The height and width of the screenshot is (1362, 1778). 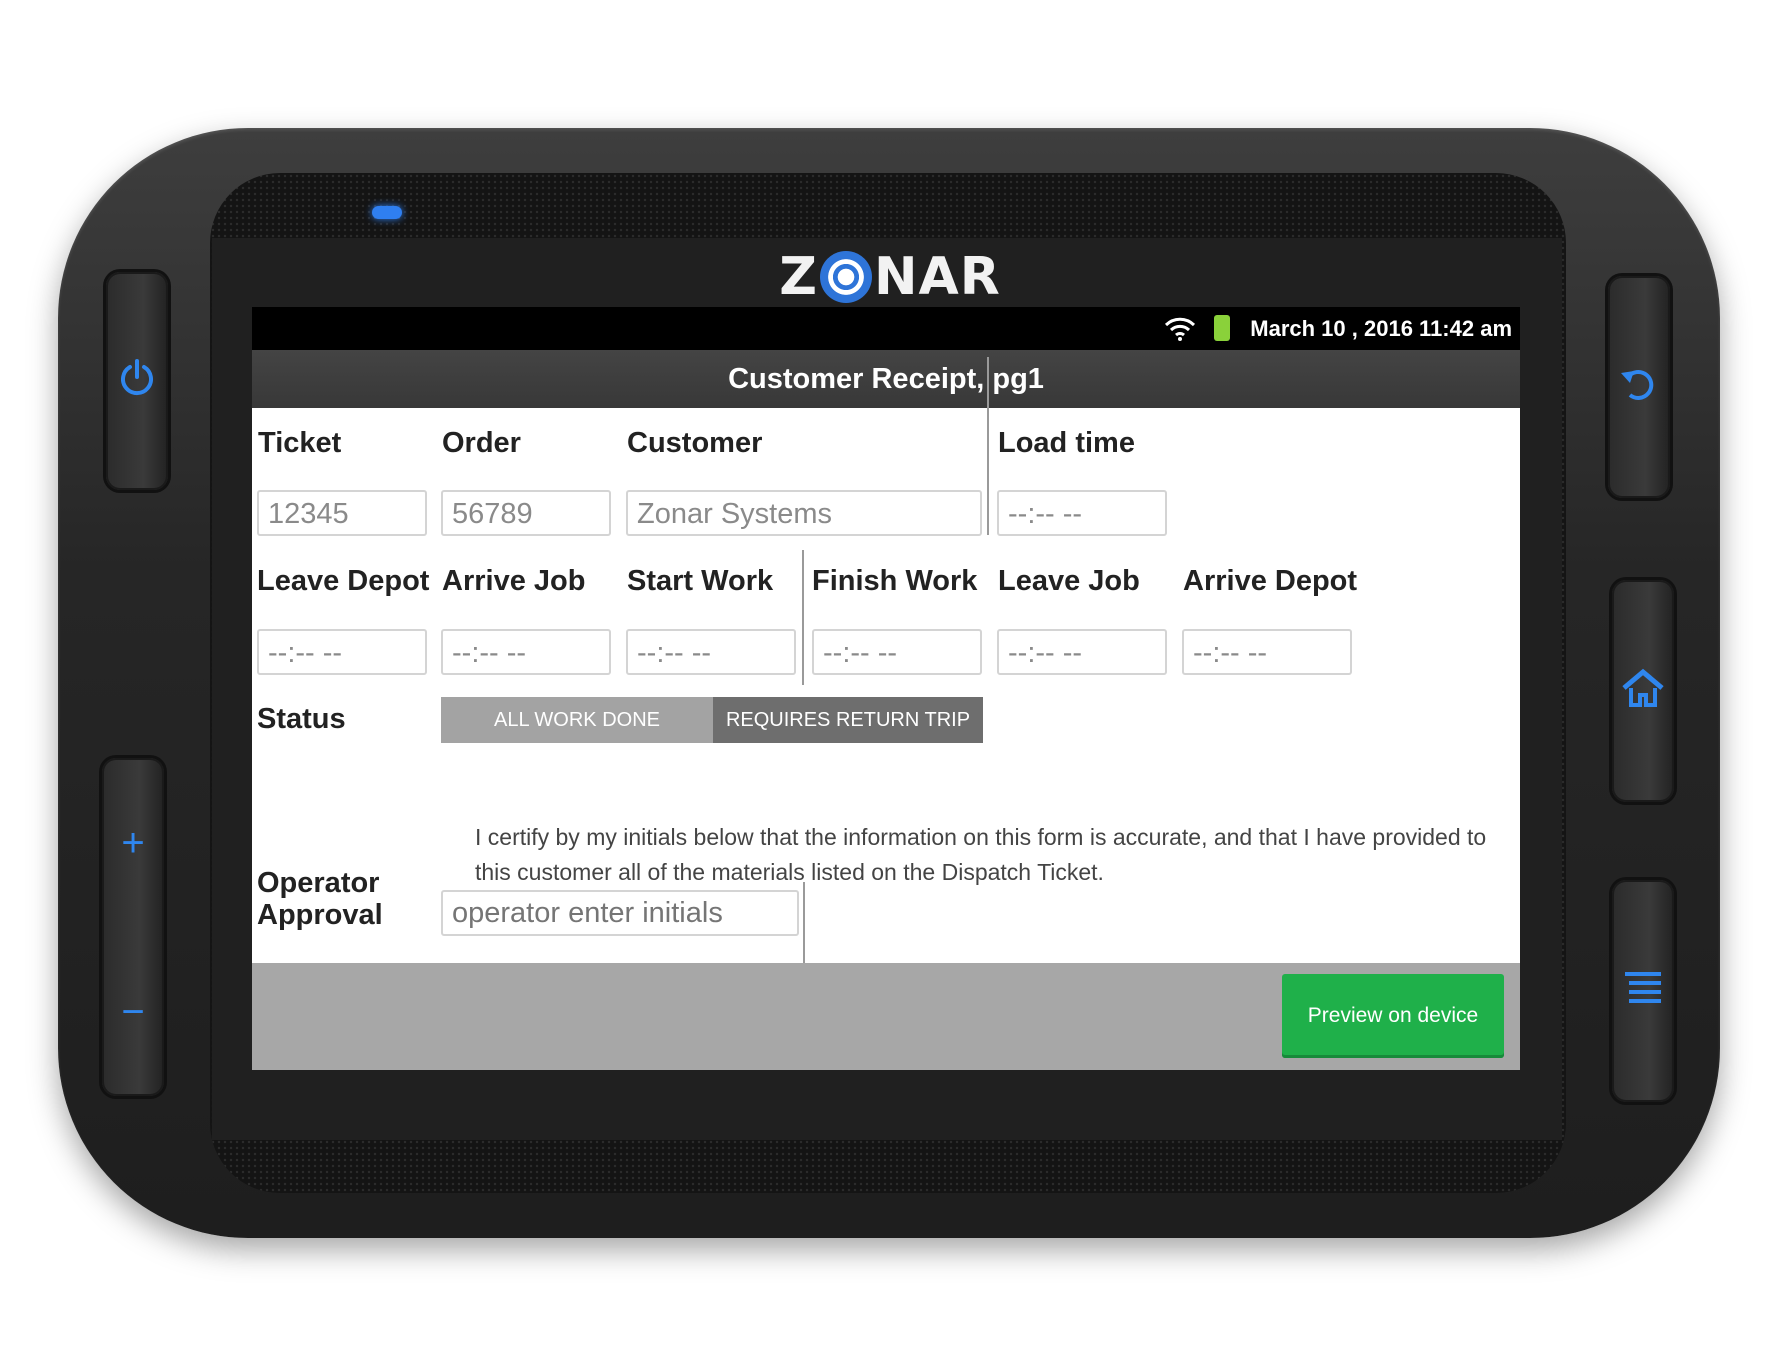 What do you see at coordinates (320, 915) in the screenshot?
I see `operator-approval-label-line2: Approval` at bounding box center [320, 915].